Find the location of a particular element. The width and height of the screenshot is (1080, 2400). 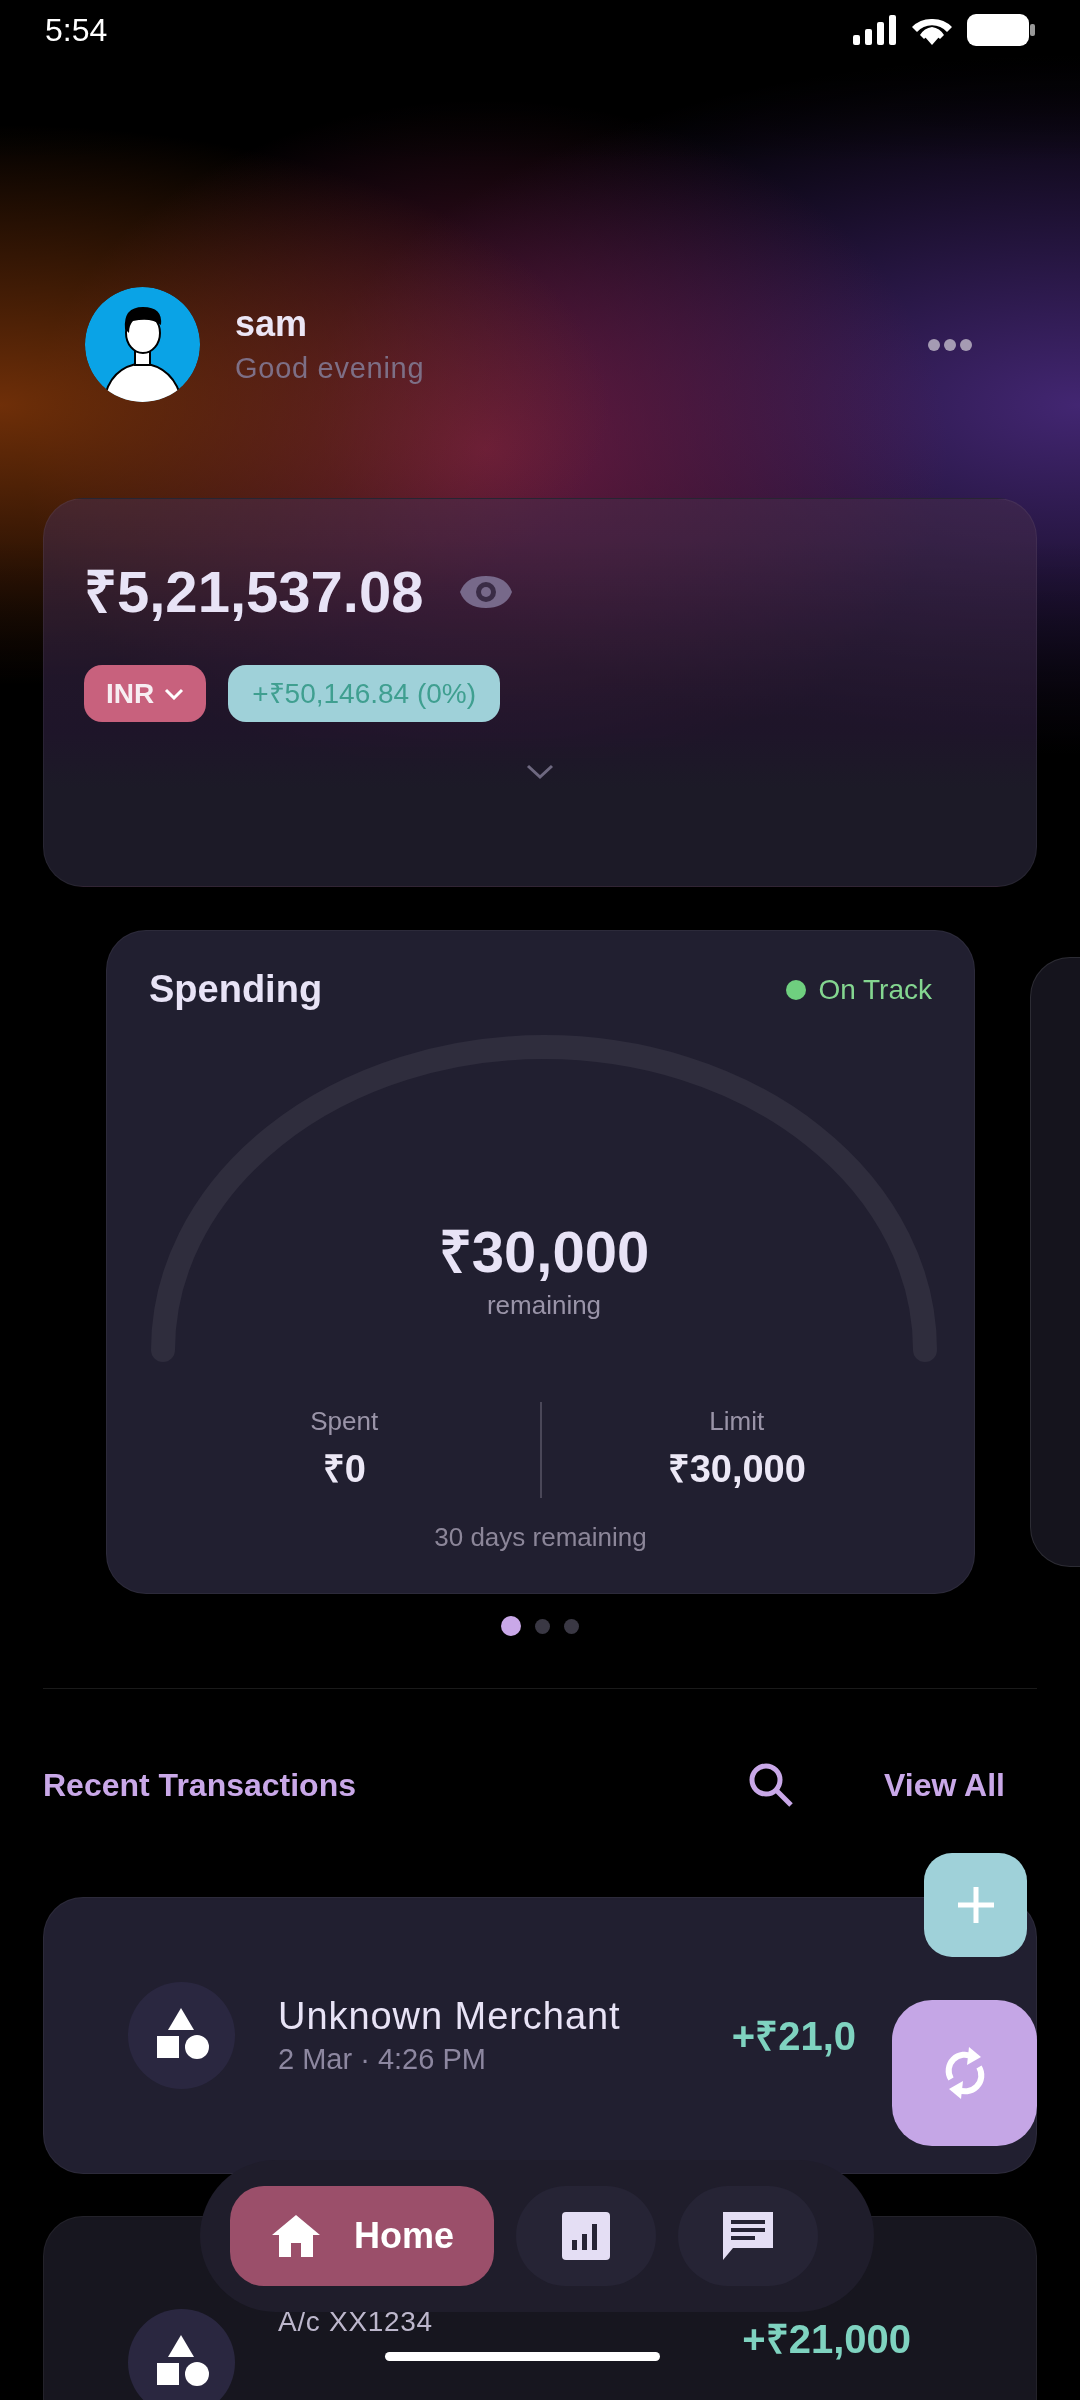

limit-label: Limit is located at coordinates (737, 1421).